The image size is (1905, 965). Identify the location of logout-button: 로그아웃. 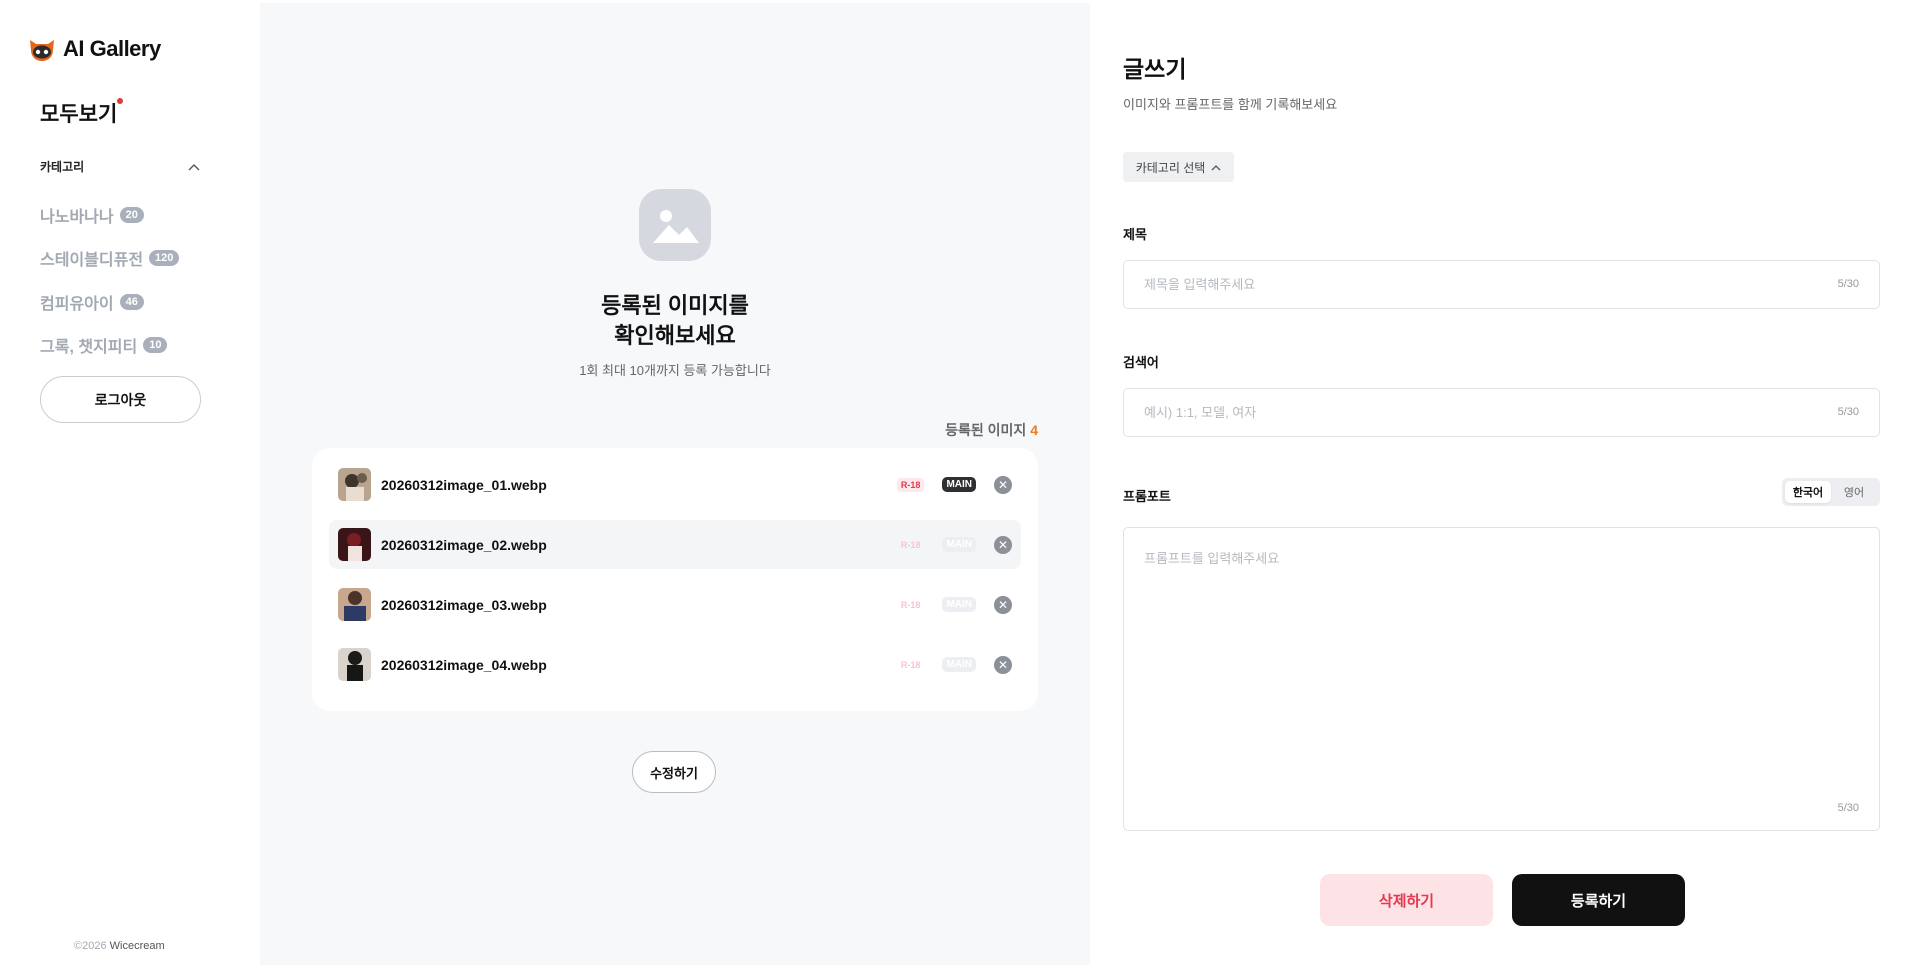
(120, 399).